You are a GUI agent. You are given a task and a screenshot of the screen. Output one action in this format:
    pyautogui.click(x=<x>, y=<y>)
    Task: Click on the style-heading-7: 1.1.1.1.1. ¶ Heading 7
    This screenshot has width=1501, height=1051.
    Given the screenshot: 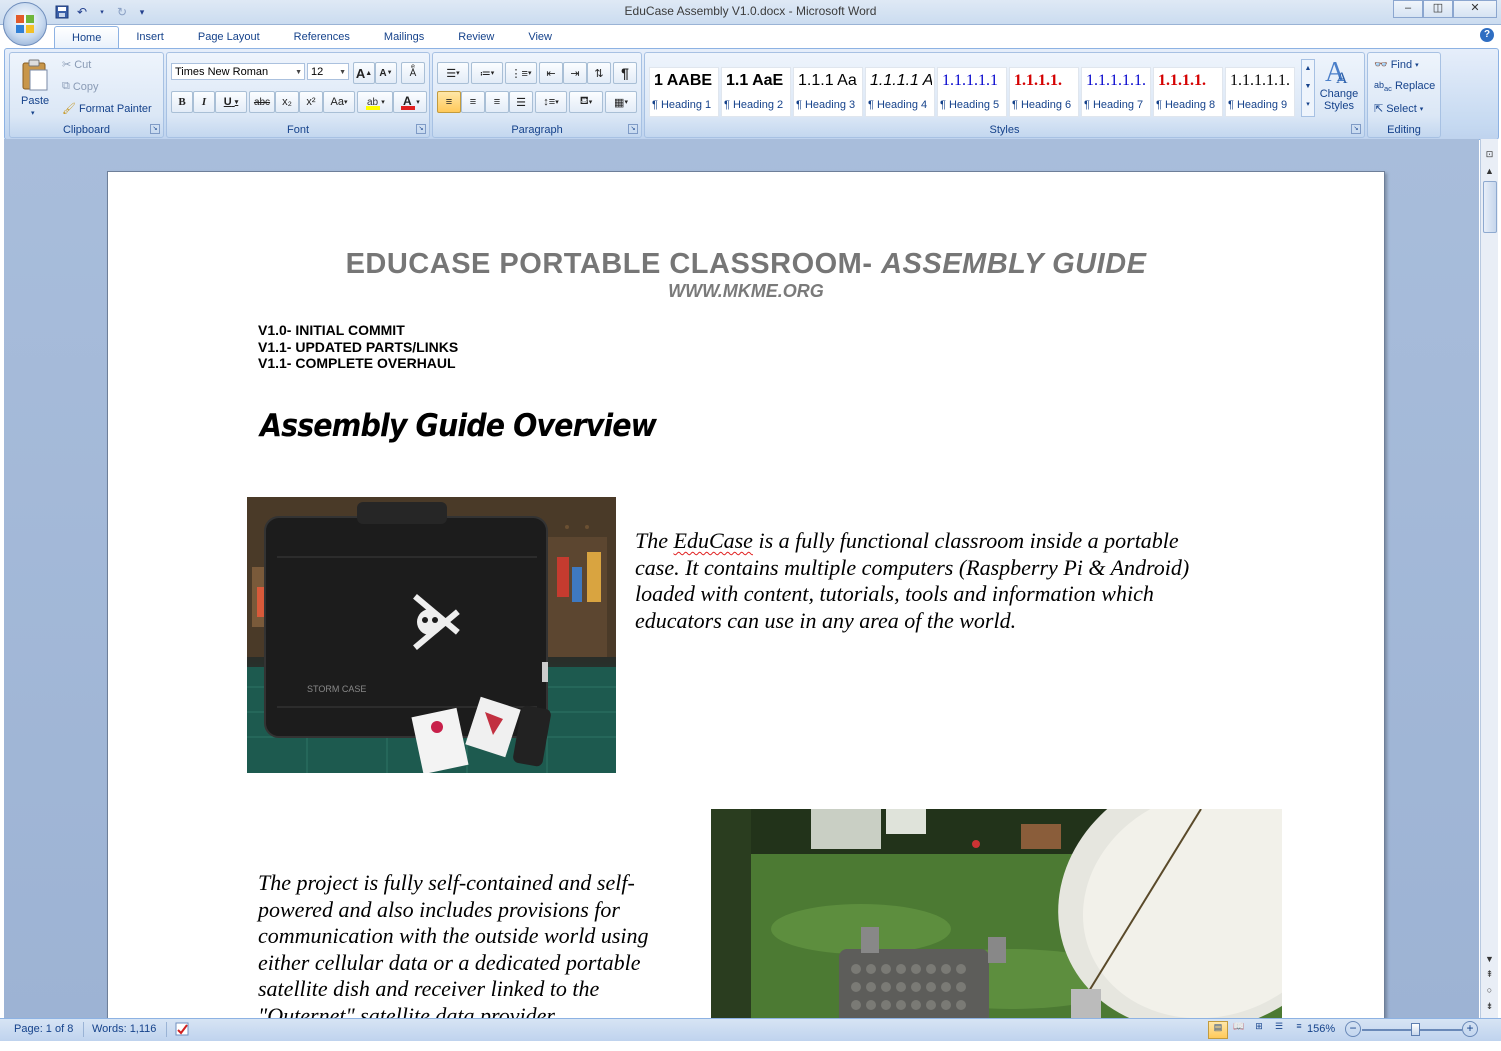 What is the action you would take?
    pyautogui.click(x=1116, y=92)
    